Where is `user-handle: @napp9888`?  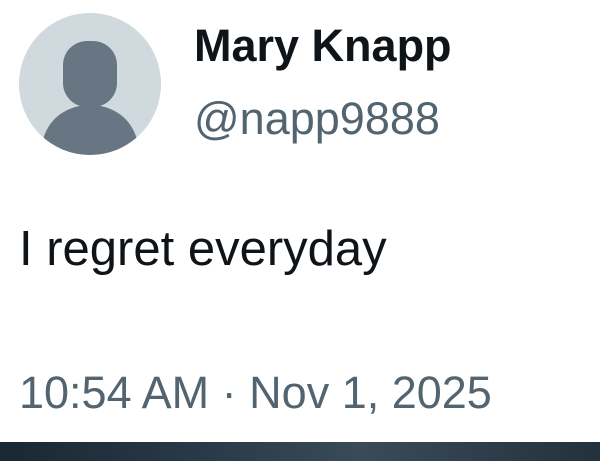
user-handle: @napp9888 is located at coordinates (317, 119).